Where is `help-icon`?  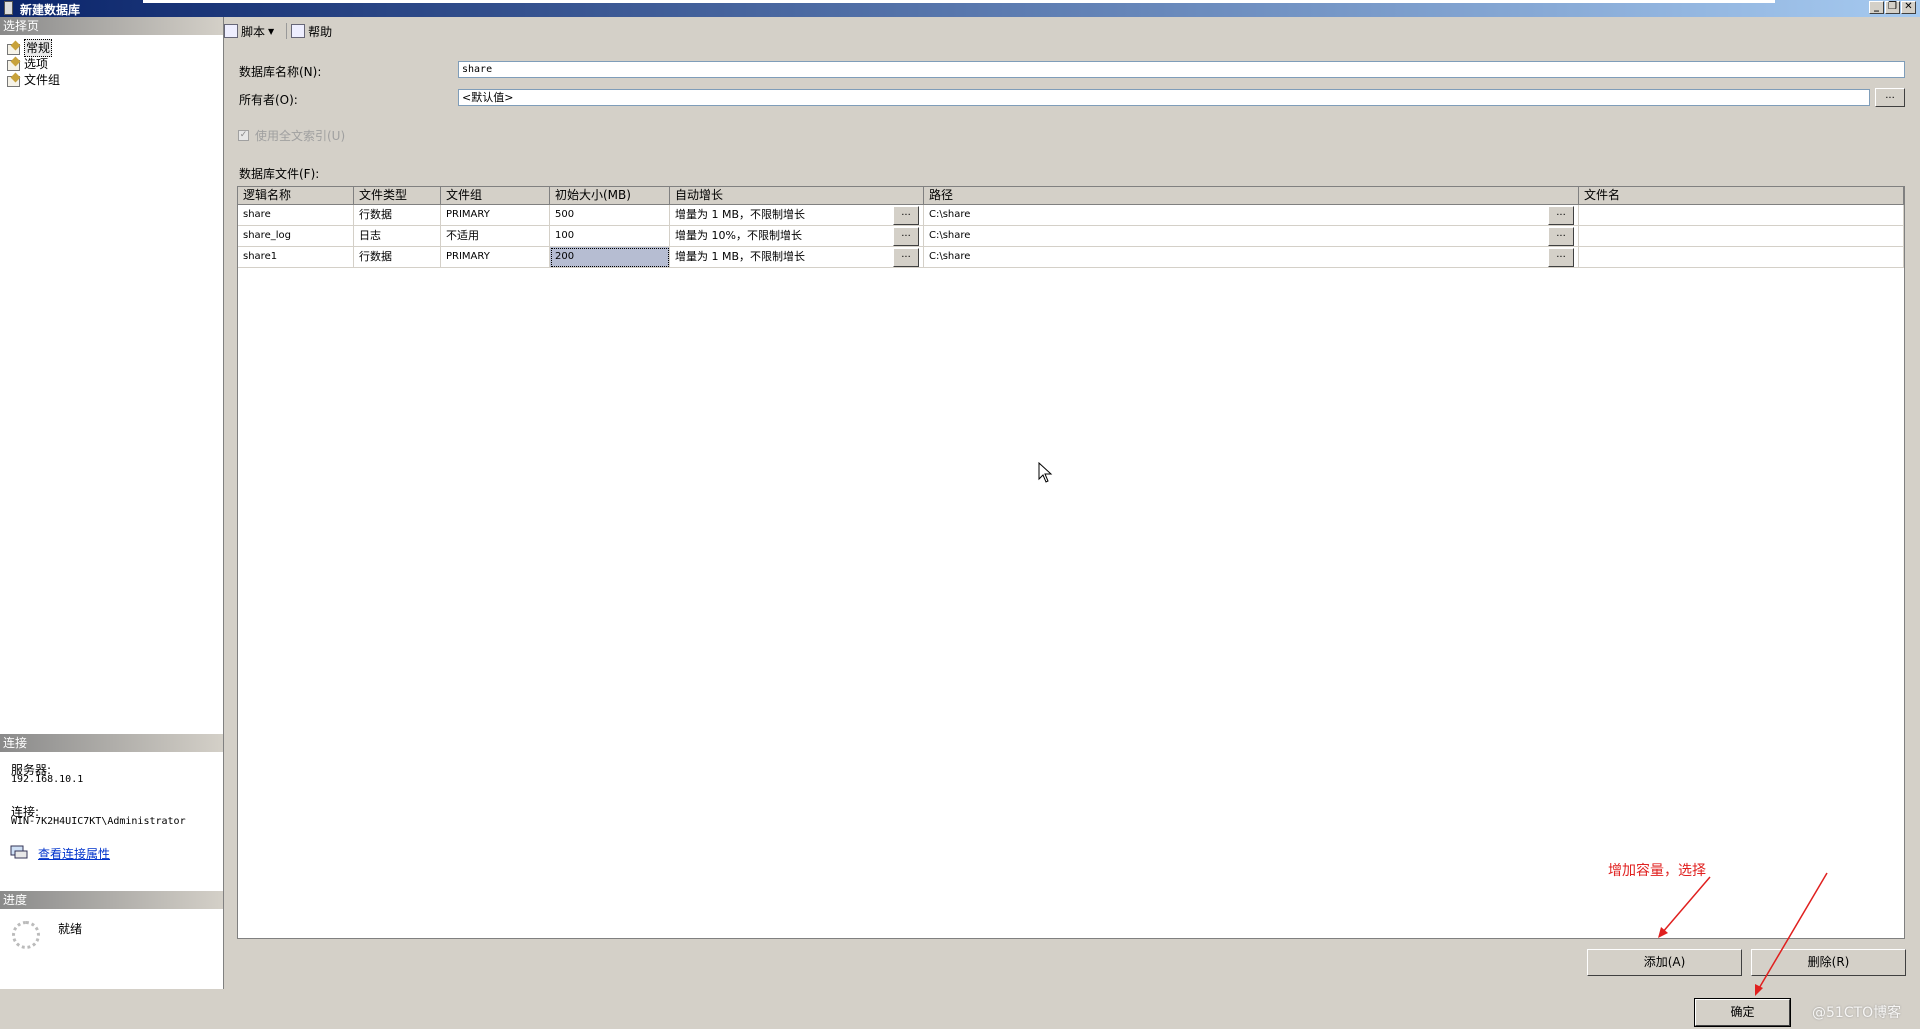 help-icon is located at coordinates (298, 31).